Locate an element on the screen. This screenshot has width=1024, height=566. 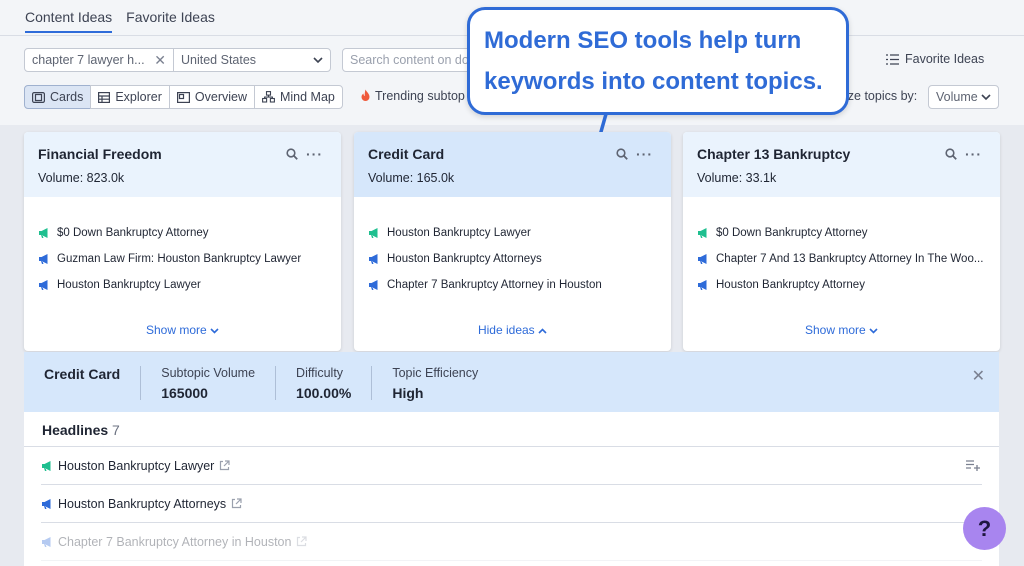
organize-label: ize topics by: is located at coordinates (881, 96).